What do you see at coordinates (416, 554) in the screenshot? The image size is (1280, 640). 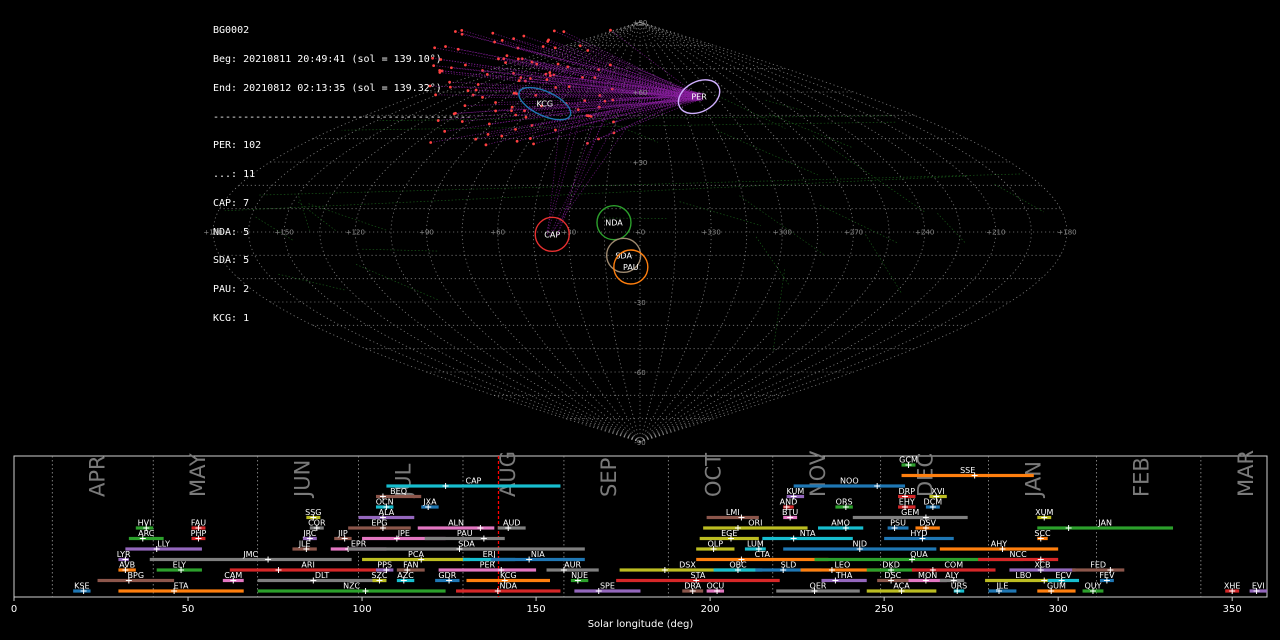 I see `shower-label-pca: PCA` at bounding box center [416, 554].